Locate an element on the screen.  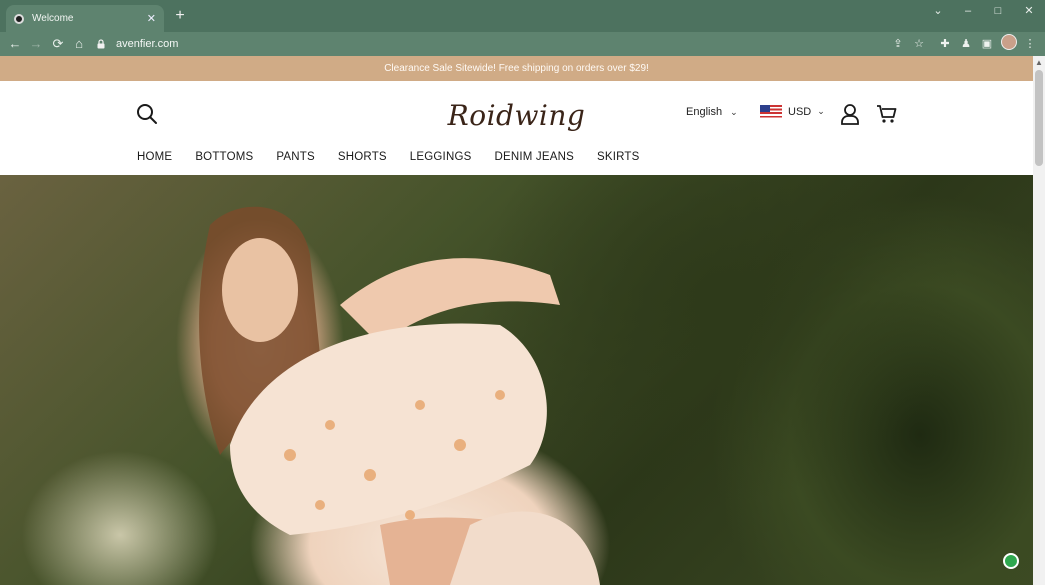
back-arrow-icon: ← is located at coordinates (15, 44).